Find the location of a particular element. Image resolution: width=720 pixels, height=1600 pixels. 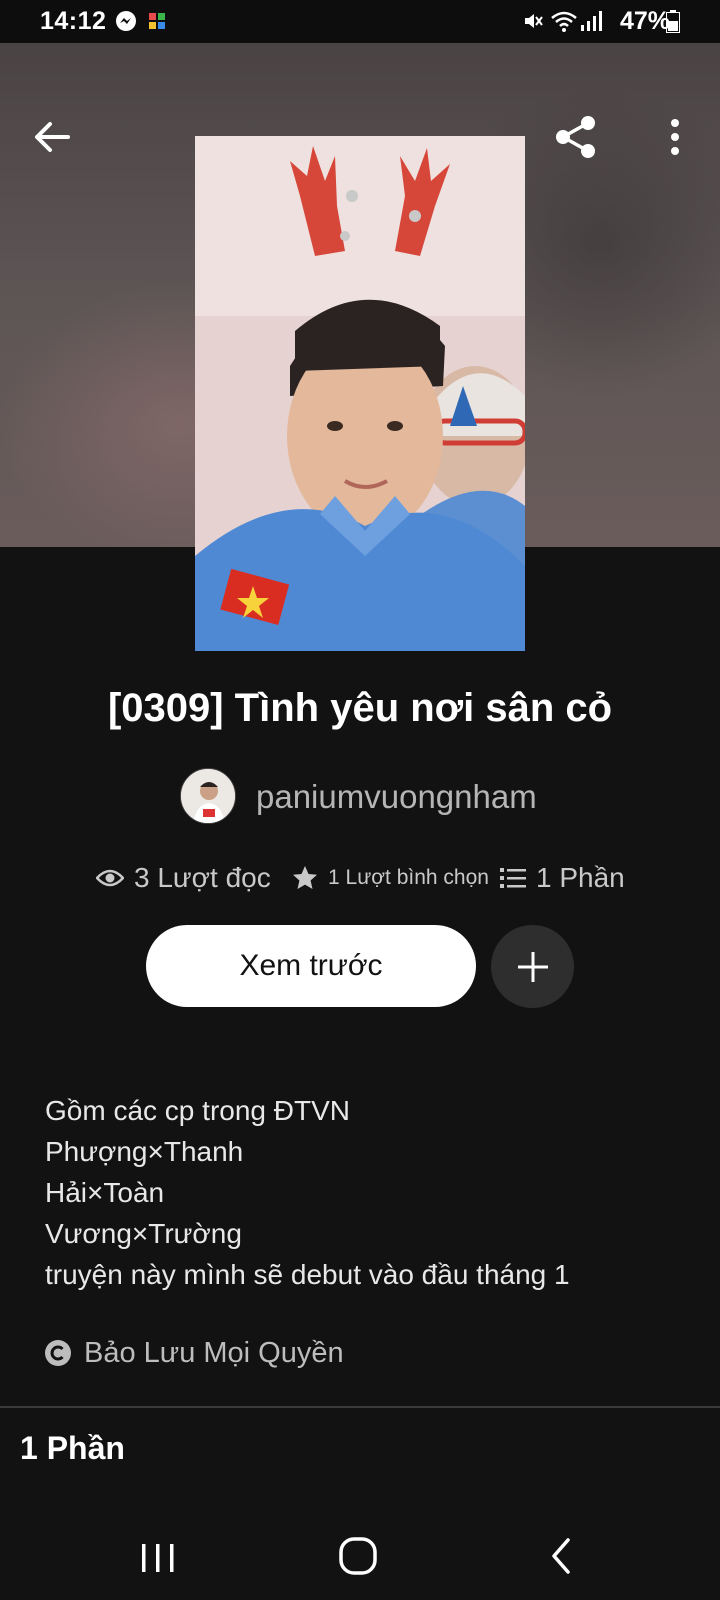

votes-stat: 1 Lượt bình chọn is located at coordinates (390, 878).